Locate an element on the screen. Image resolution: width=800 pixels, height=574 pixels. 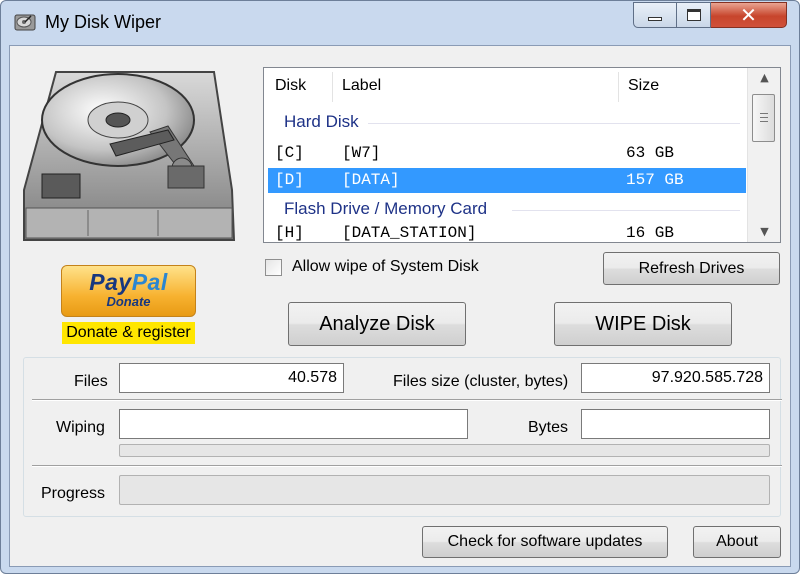
donate-register-link: Donate & register is located at coordinates (128, 333).